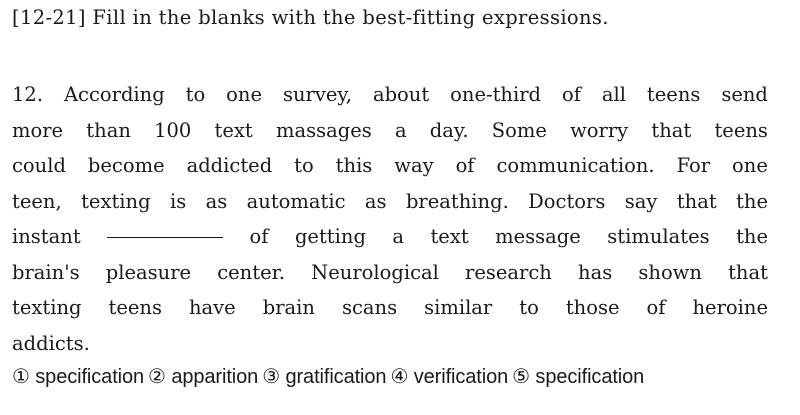 Image resolution: width=800 pixels, height=415 pixels. What do you see at coordinates (578, 377) in the screenshot?
I see `answer-choice-5: ⑤ specification` at bounding box center [578, 377].